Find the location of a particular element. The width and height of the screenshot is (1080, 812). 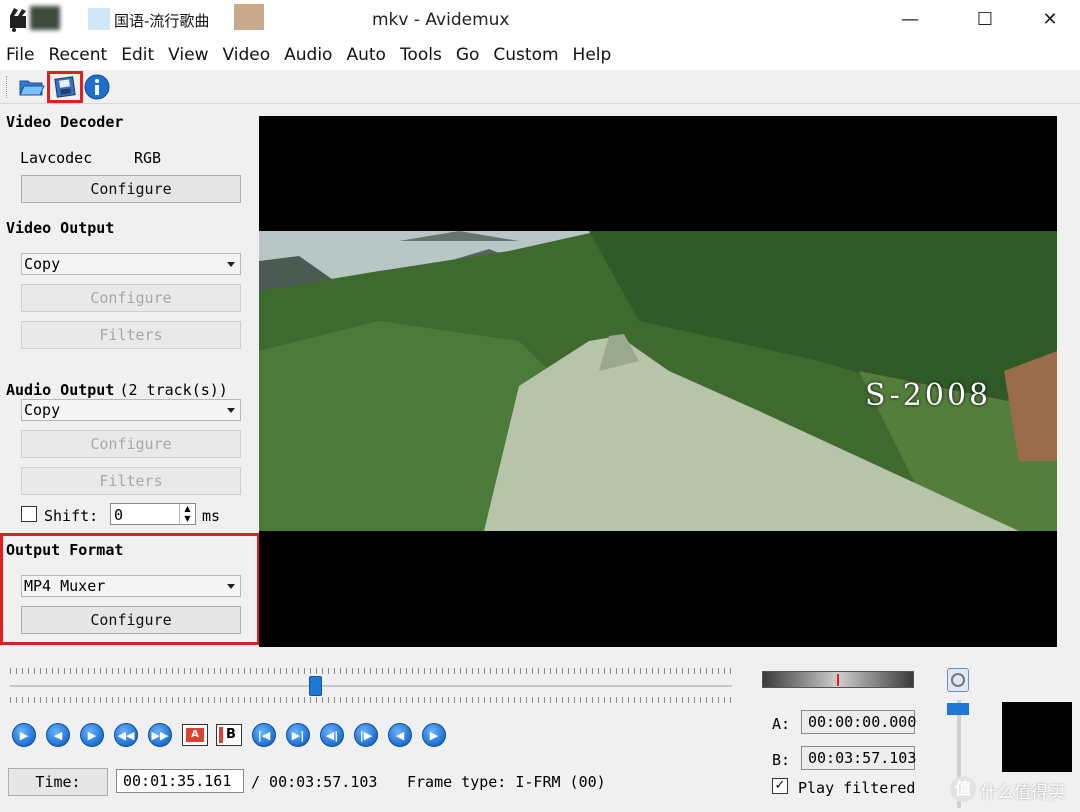

output-format-title: Output Format is located at coordinates (65, 550).